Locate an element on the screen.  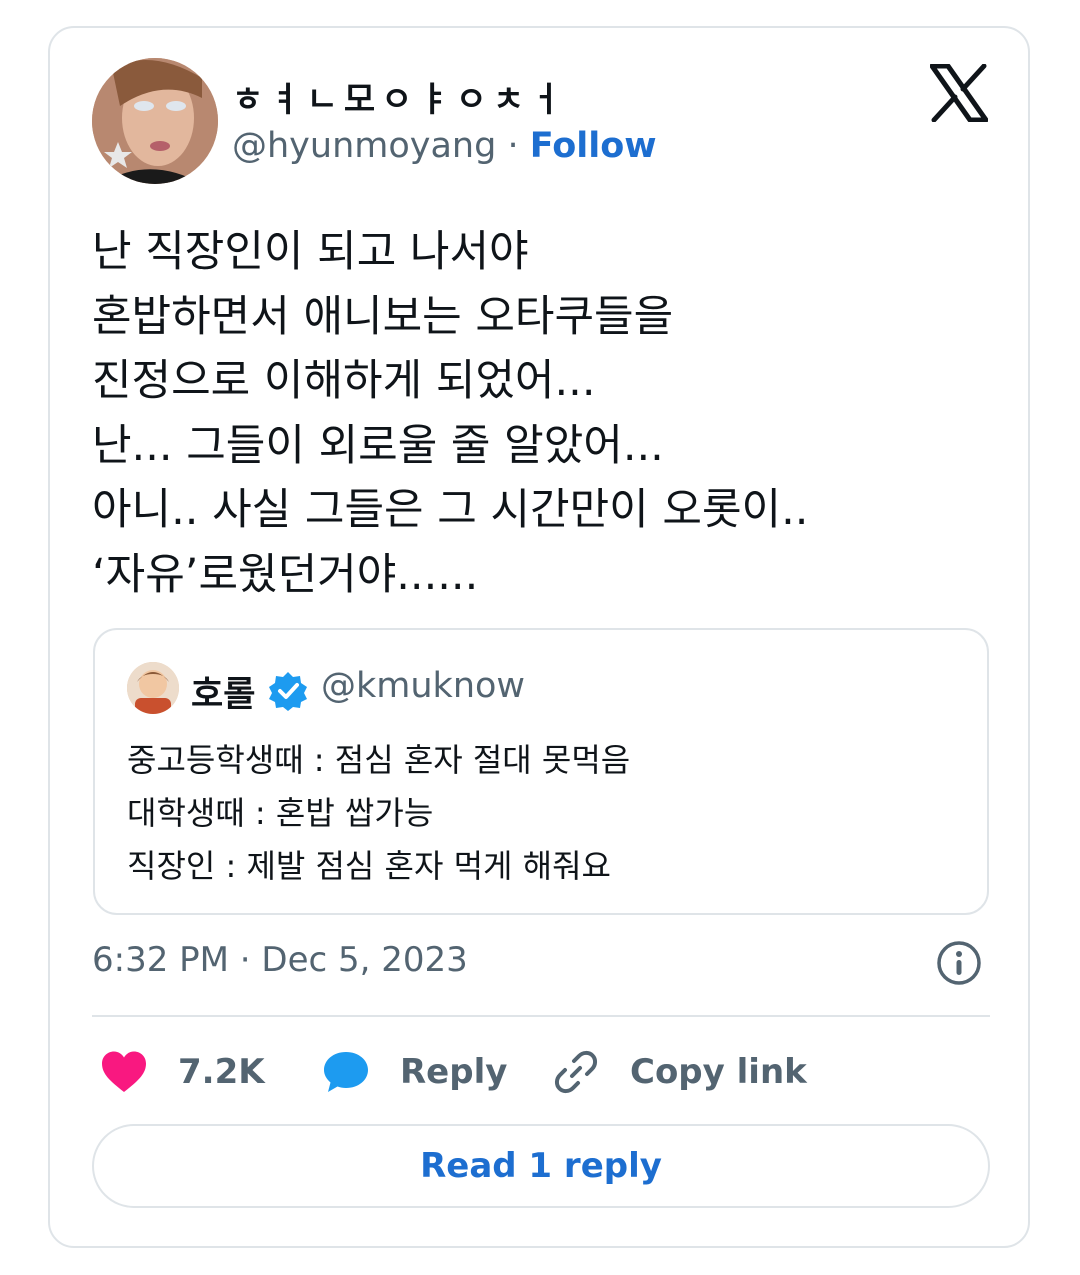
like-button: 7.2K is located at coordinates (182, 1072).